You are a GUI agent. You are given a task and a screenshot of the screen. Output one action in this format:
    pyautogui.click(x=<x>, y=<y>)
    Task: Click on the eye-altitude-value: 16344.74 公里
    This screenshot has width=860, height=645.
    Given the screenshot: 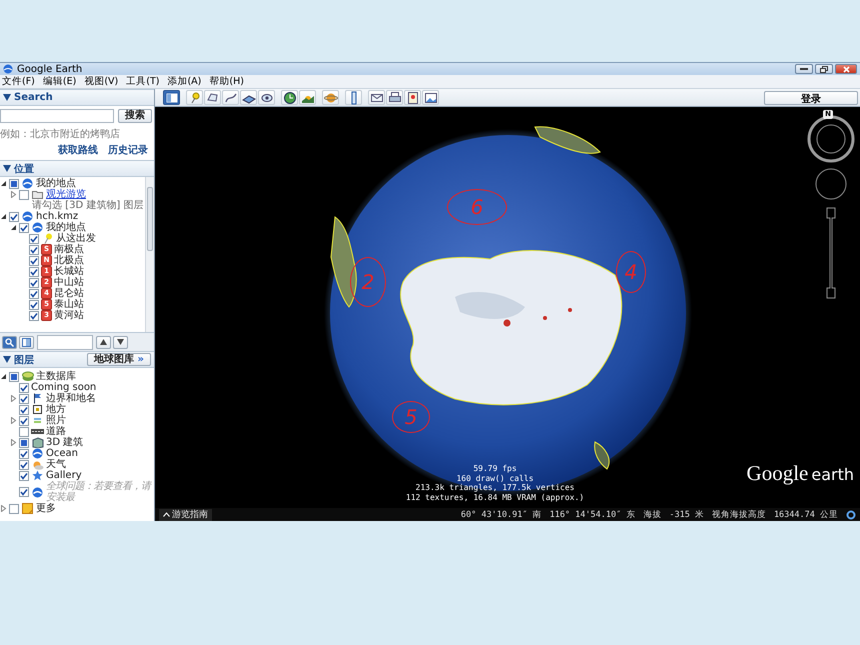 What is the action you would take?
    pyautogui.click(x=806, y=514)
    